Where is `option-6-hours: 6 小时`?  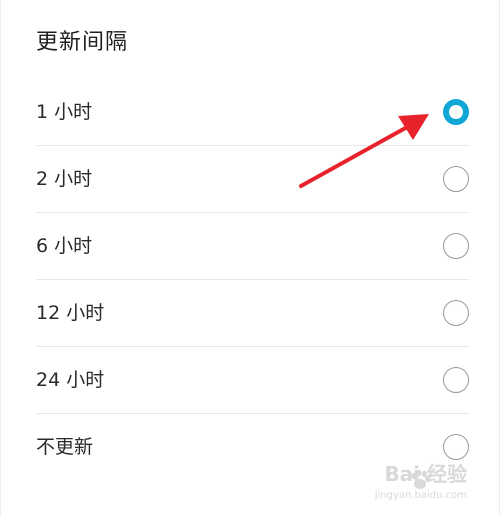
option-6-hours: 6 小时 is located at coordinates (252, 246).